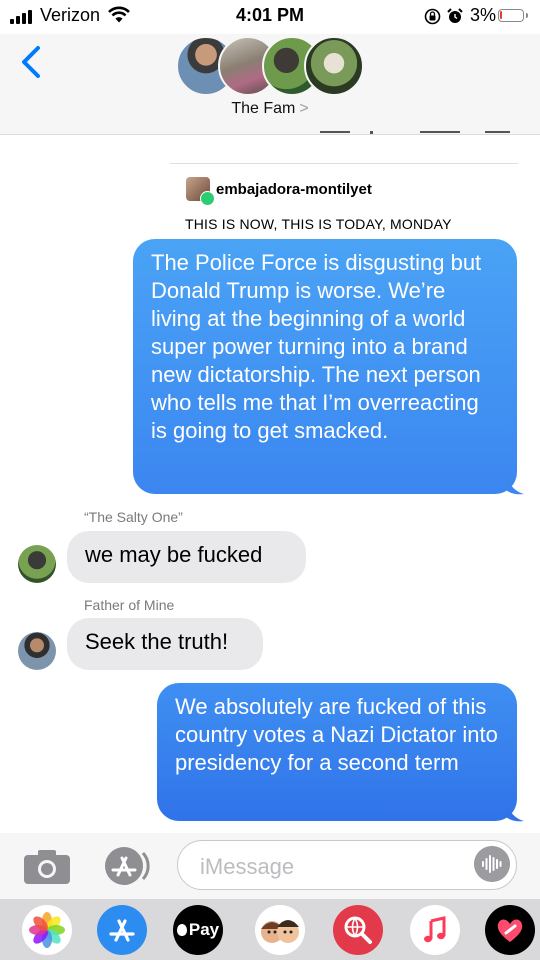 The width and height of the screenshot is (540, 960). I want to click on reblog-badge-icon, so click(207, 198).